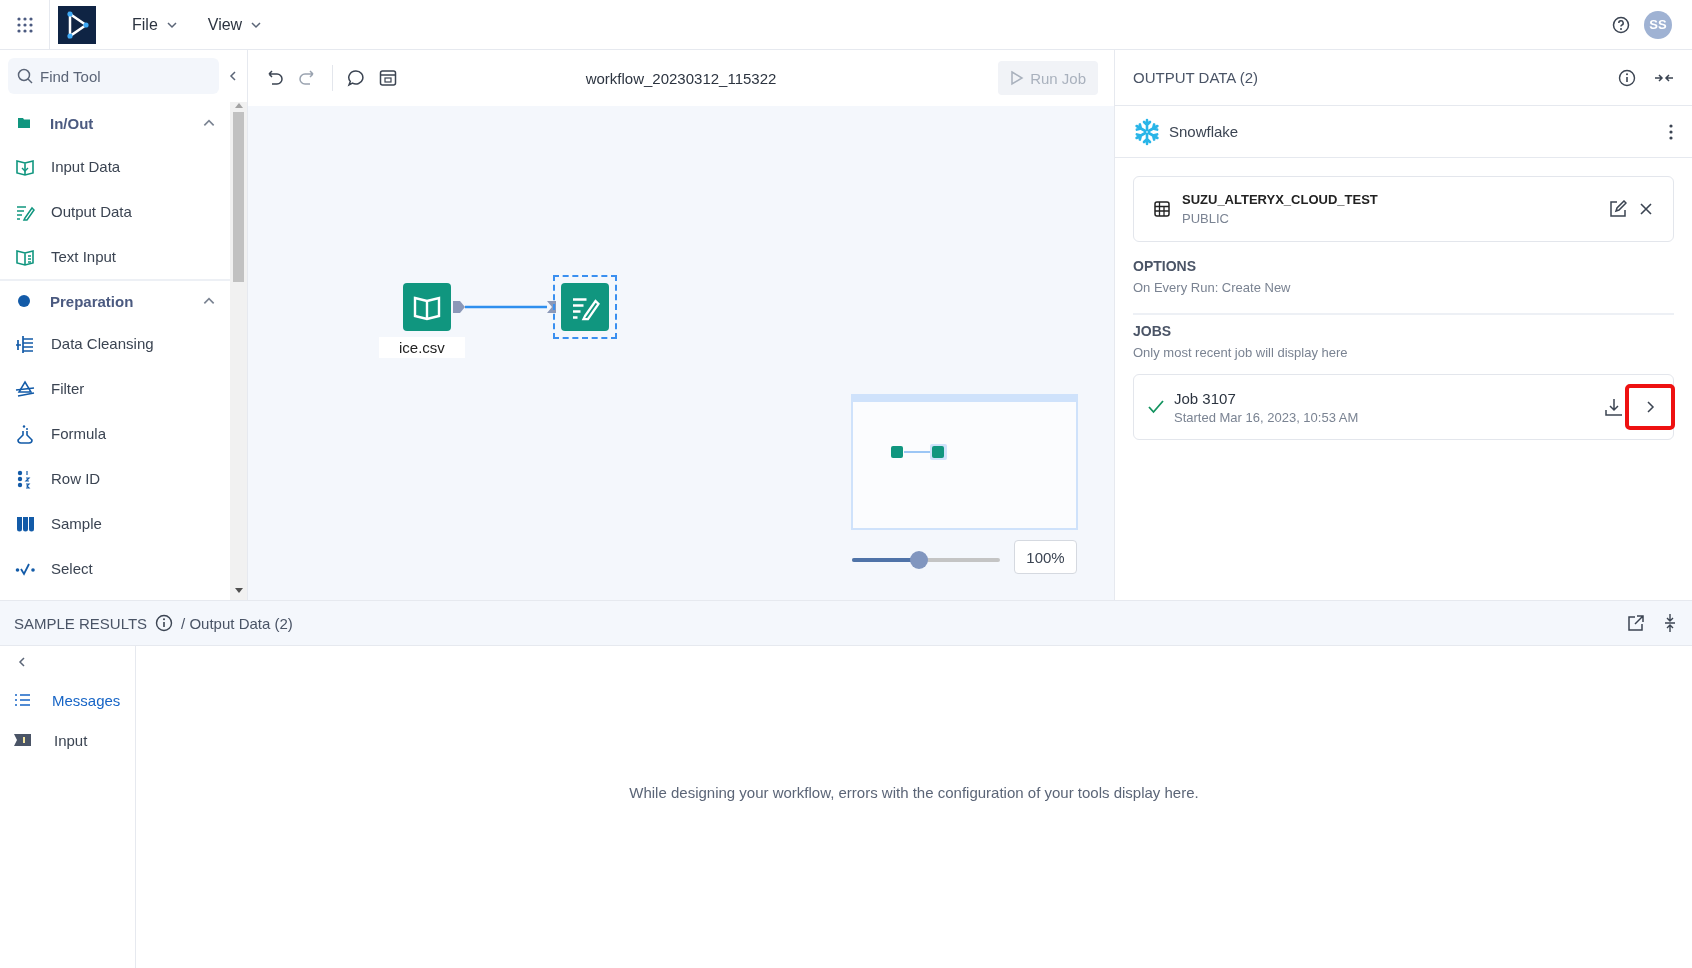 The image size is (1692, 968). Describe the element at coordinates (1636, 623) in the screenshot. I see `external-link-icon` at that location.